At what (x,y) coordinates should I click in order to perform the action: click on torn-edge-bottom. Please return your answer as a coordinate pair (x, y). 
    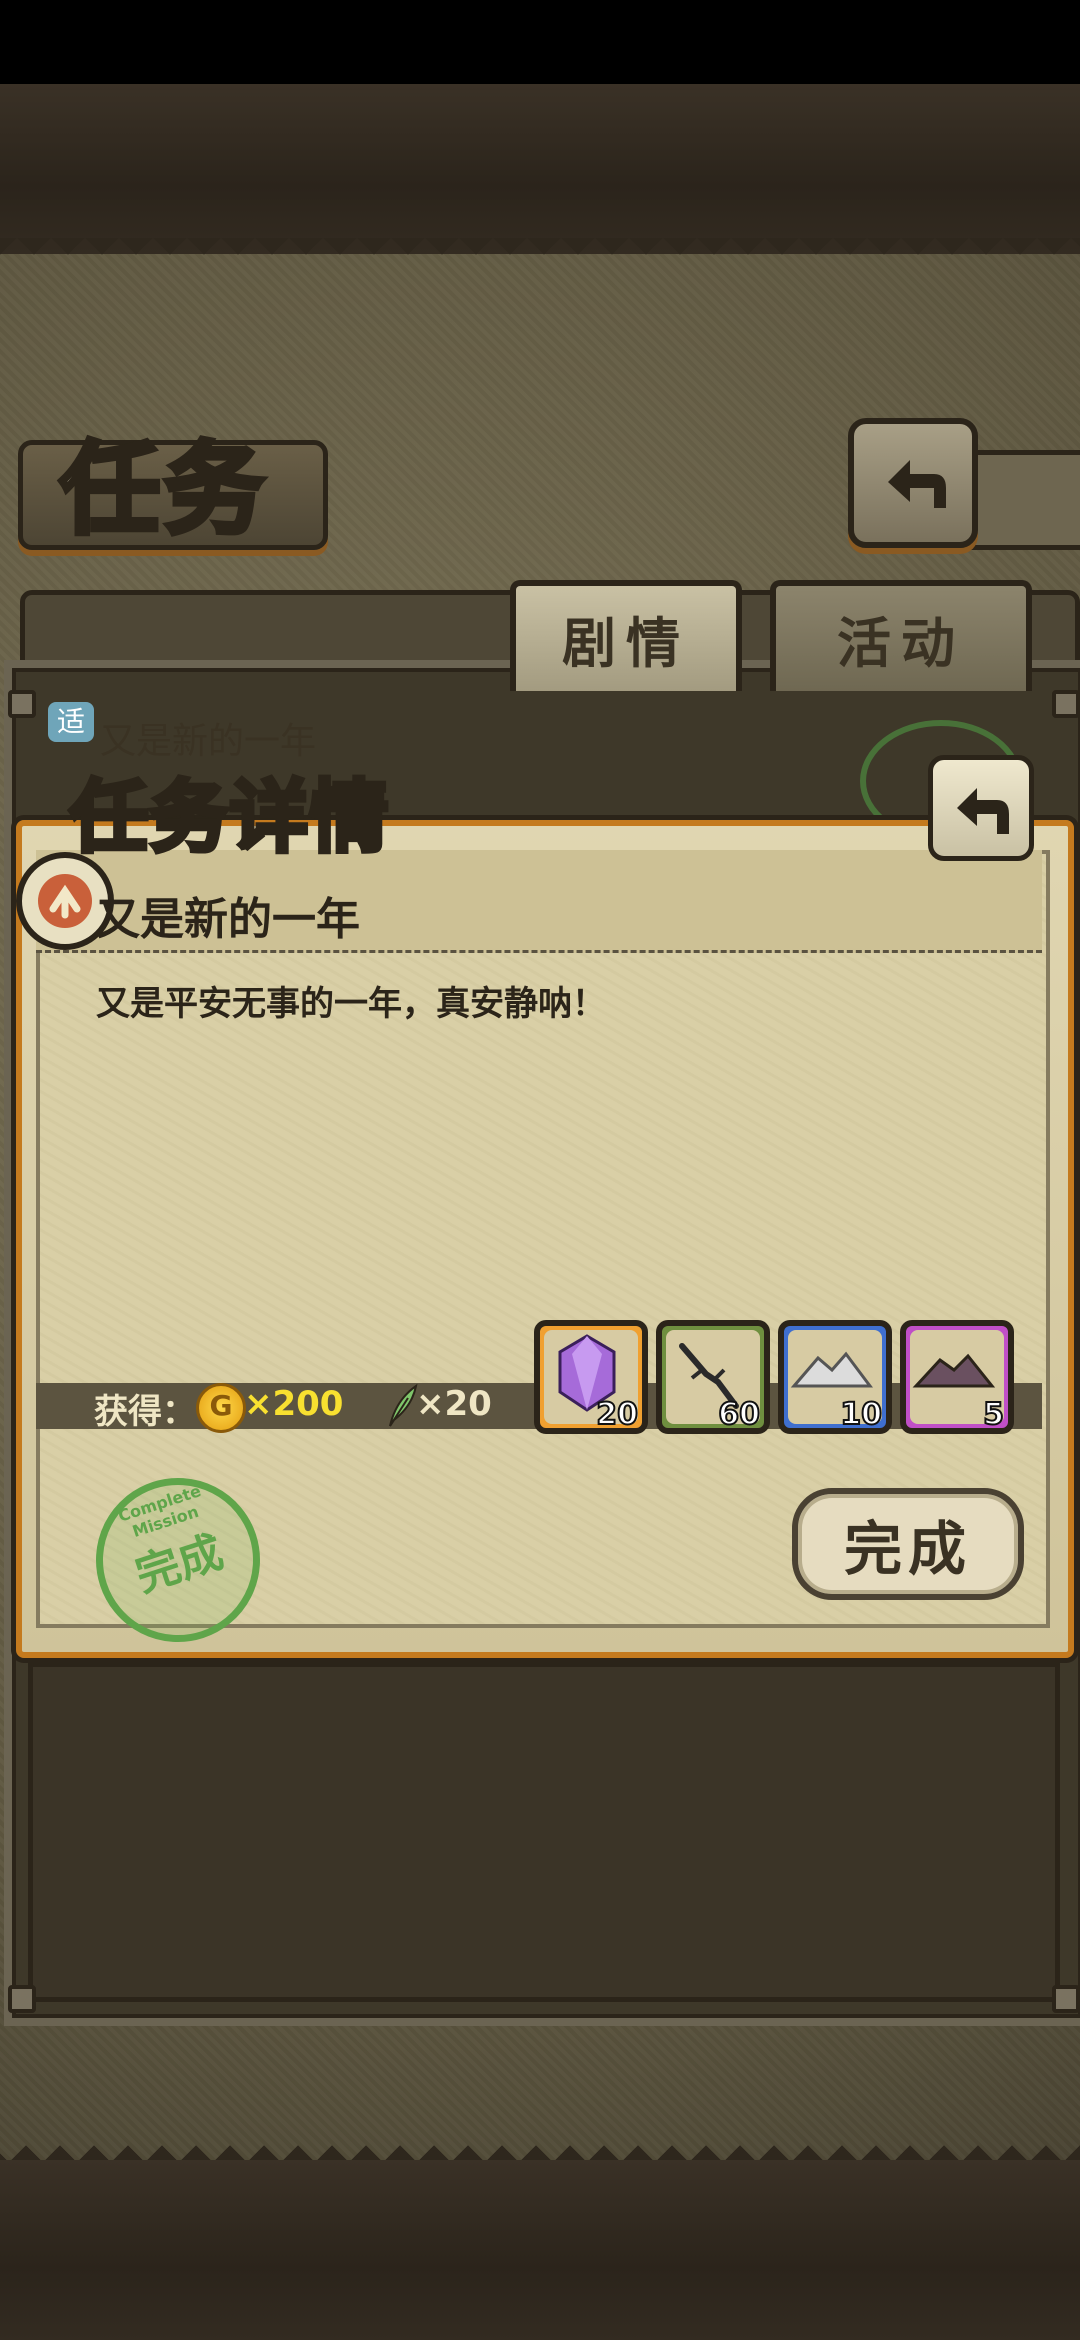
    Looking at the image, I should click on (540, 2145).